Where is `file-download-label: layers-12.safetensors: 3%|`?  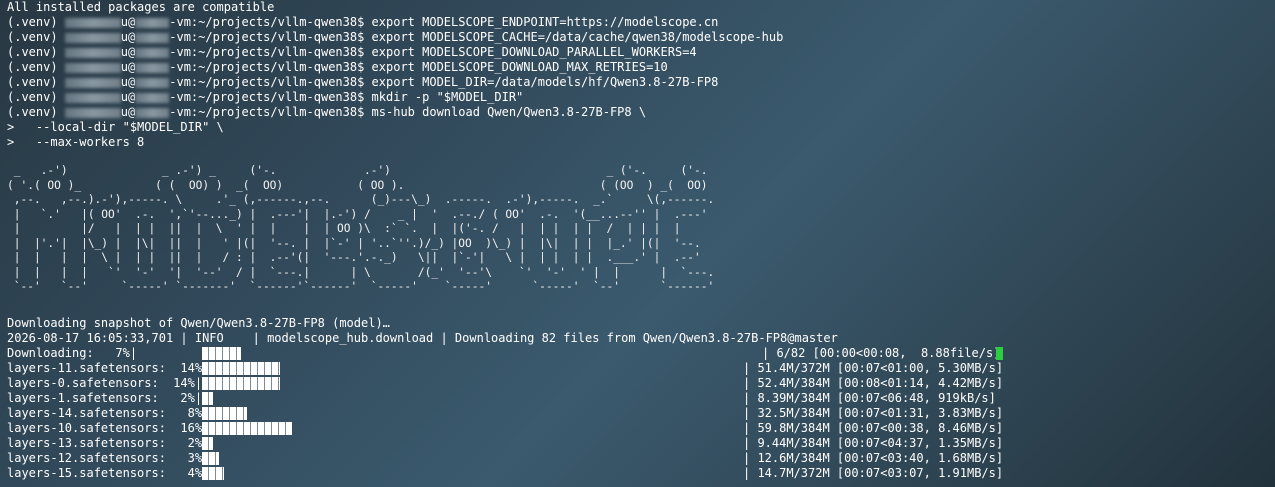 file-download-label: layers-12.safetensors: 3%| is located at coordinates (108, 458).